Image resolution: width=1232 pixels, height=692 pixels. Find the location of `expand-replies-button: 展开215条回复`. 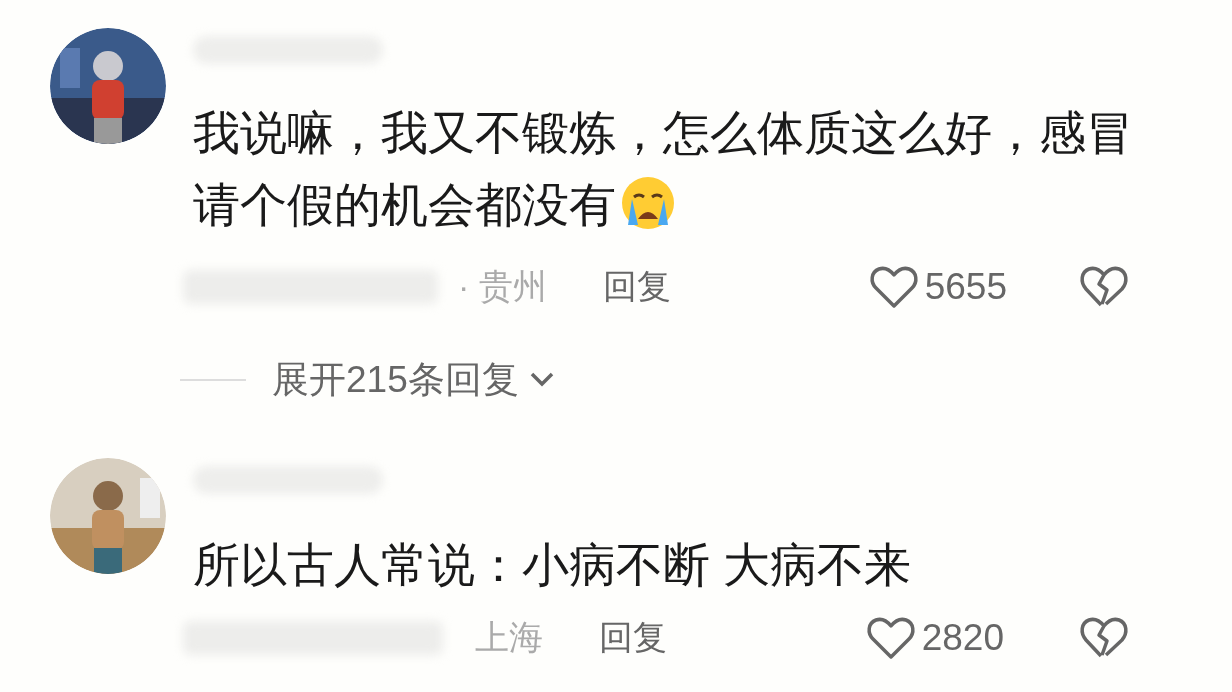

expand-replies-button: 展开215条回复 is located at coordinates (413, 380).